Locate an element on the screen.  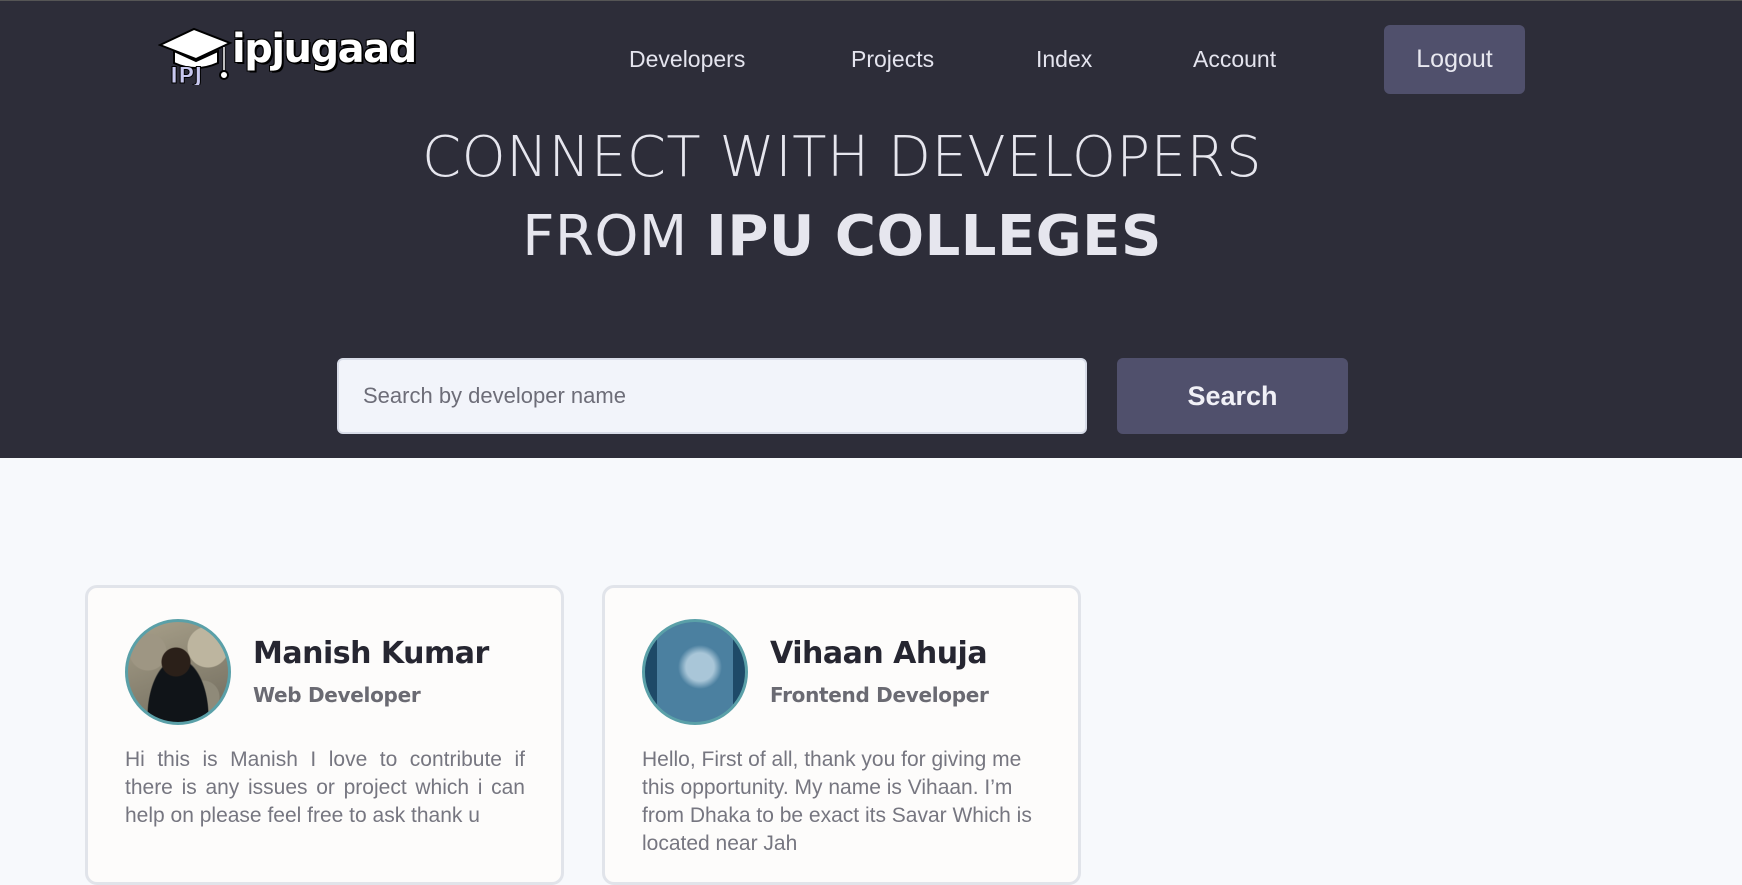
hero-title-line-2: FROM IPU COLLEGES is located at coordinates (842, 236).